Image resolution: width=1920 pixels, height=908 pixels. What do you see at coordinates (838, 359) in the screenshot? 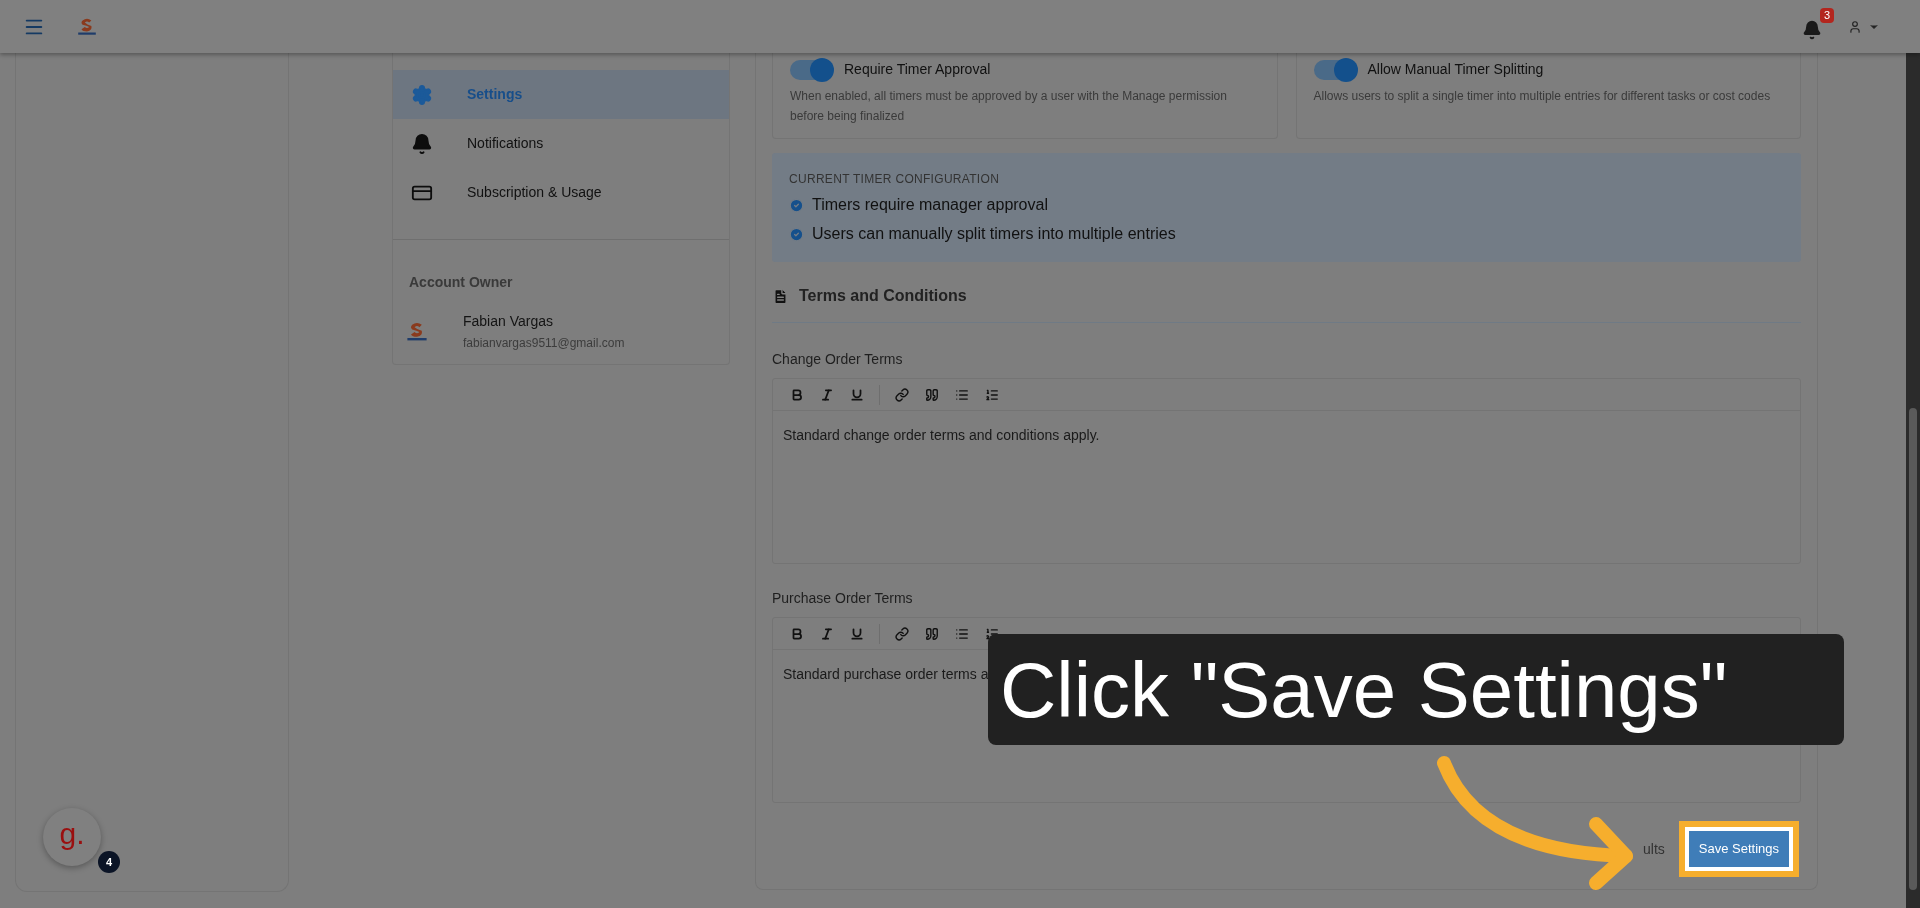
I see `field-label: Change Order Terms` at bounding box center [838, 359].